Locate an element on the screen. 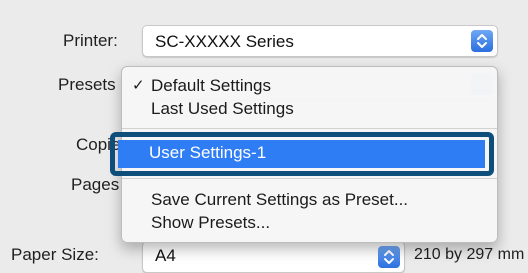 This screenshot has width=528, height=273. paper-size-value: A4 is located at coordinates (165, 255).